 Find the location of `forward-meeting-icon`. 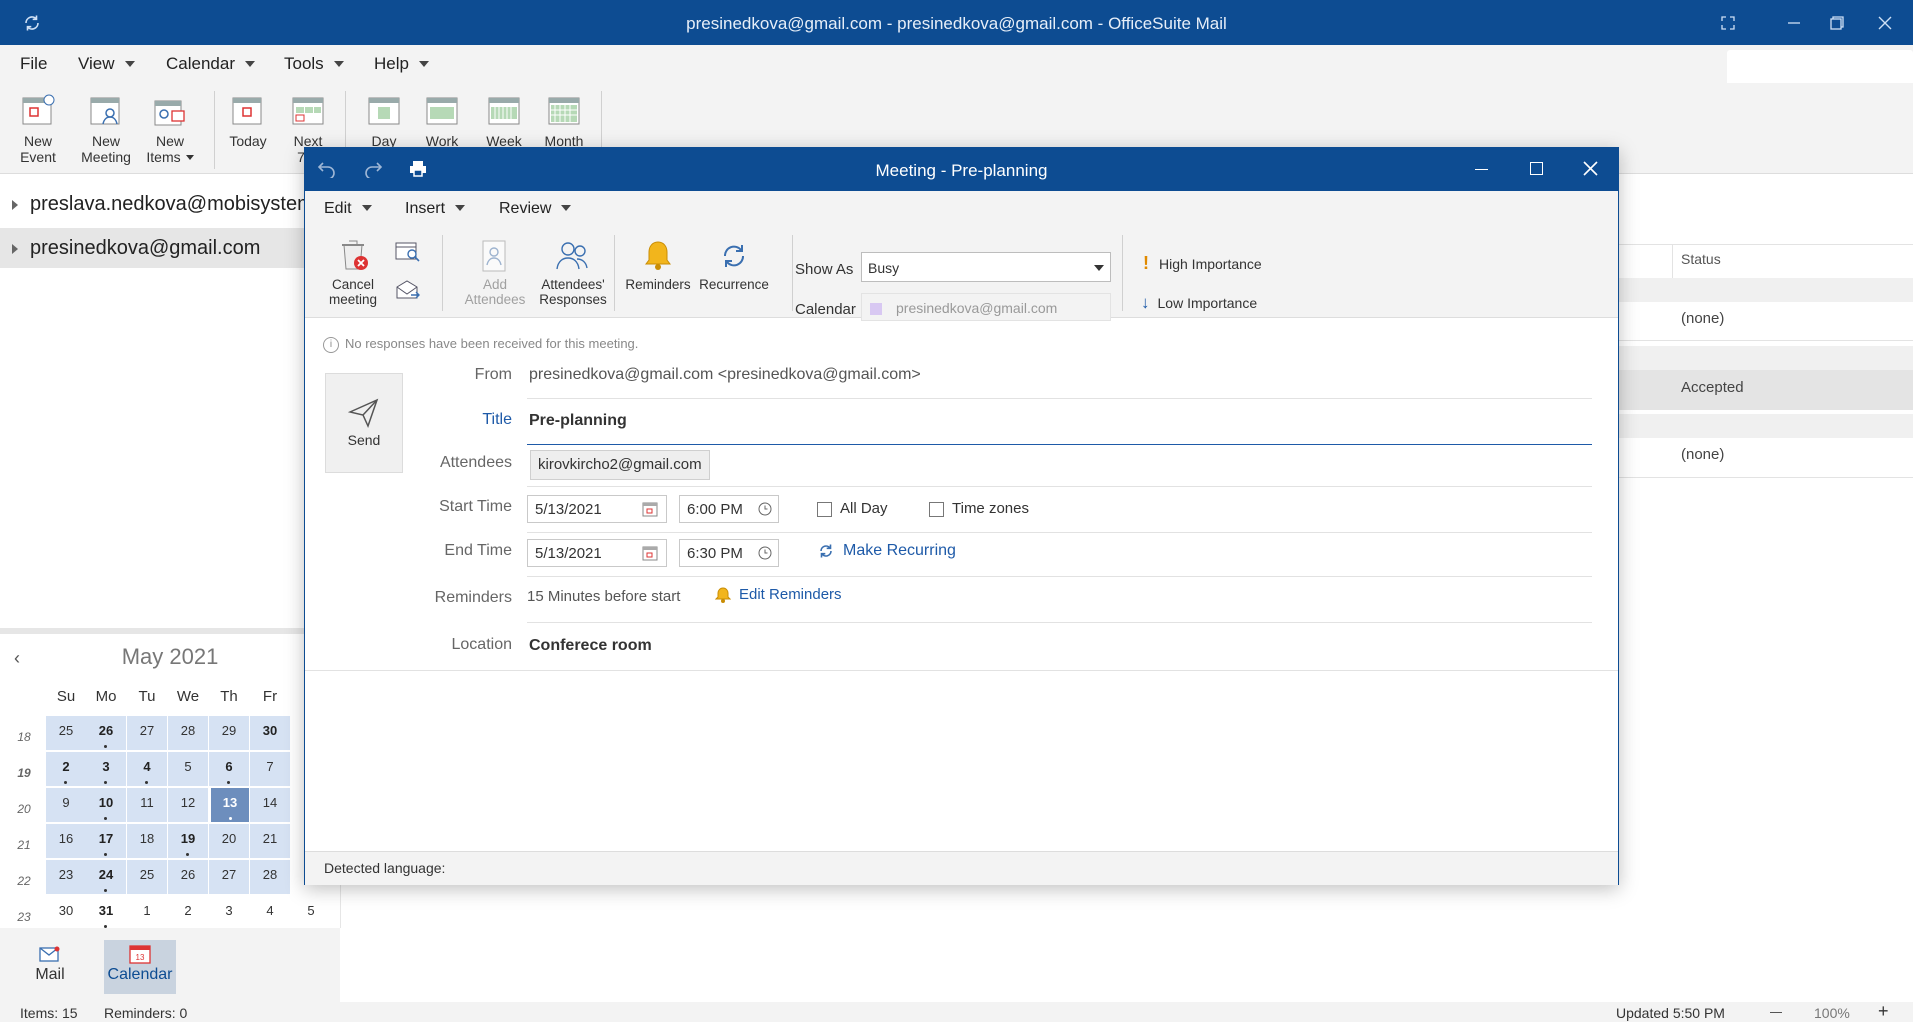

forward-meeting-icon is located at coordinates (408, 292).